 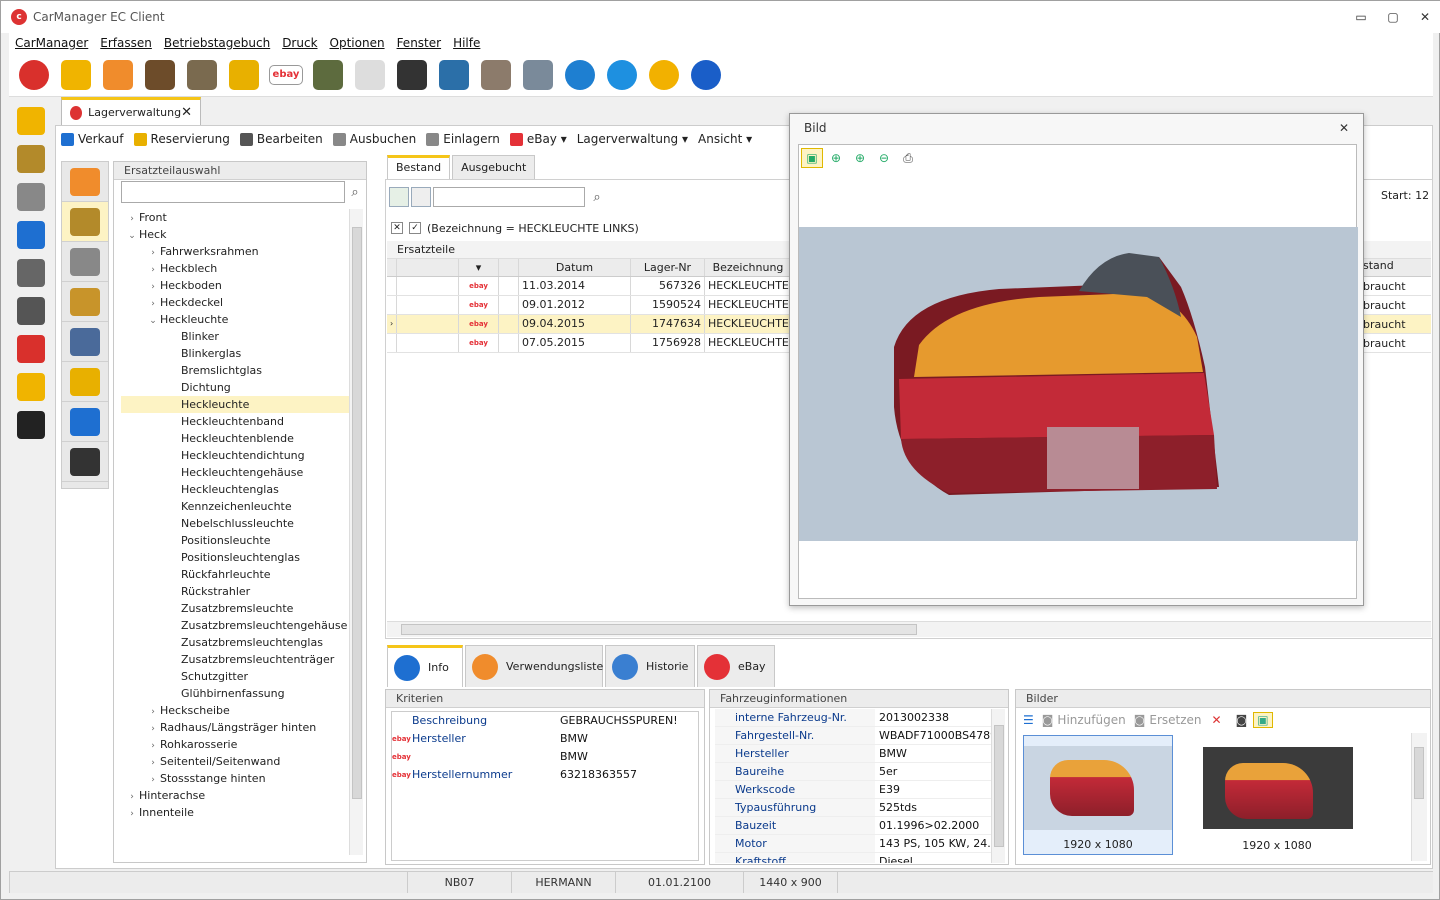 What do you see at coordinates (235, 404) in the screenshot?
I see `tree-node: Heckleuchte` at bounding box center [235, 404].